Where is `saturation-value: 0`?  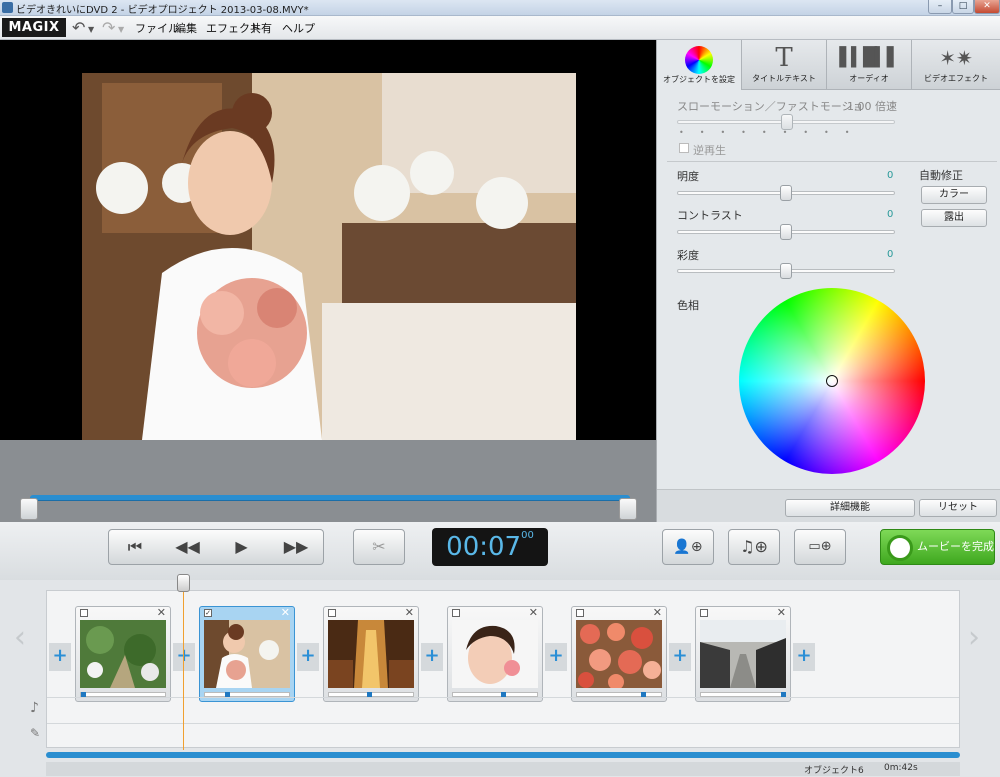
saturation-value: 0 is located at coordinates (890, 254).